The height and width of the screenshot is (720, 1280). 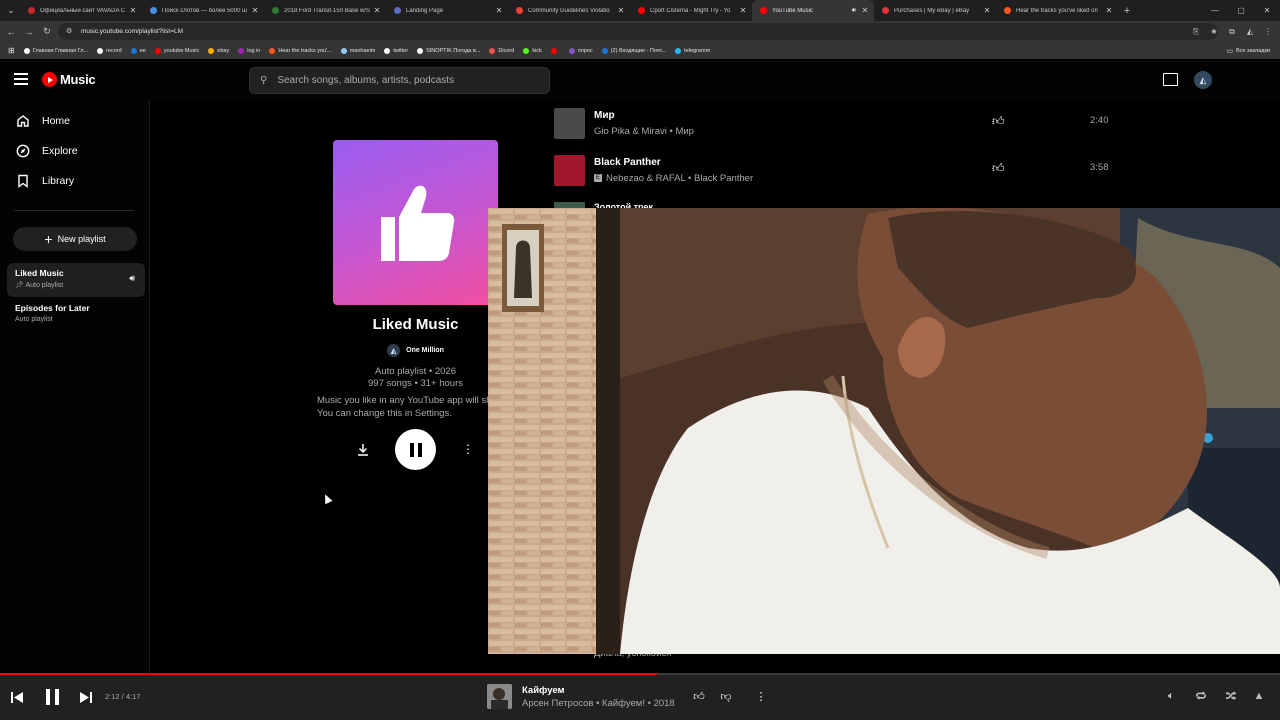 I want to click on expand-player-icon: ▲, so click(x=1259, y=696).